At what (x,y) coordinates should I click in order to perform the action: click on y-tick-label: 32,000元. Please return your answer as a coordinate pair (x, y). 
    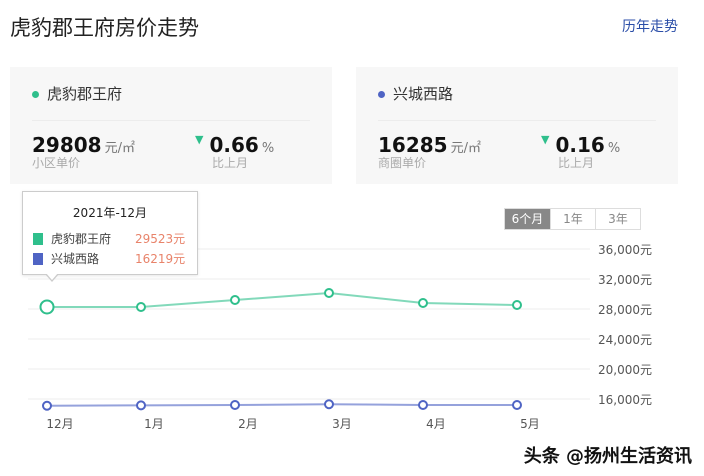
    Looking at the image, I should click on (625, 280).